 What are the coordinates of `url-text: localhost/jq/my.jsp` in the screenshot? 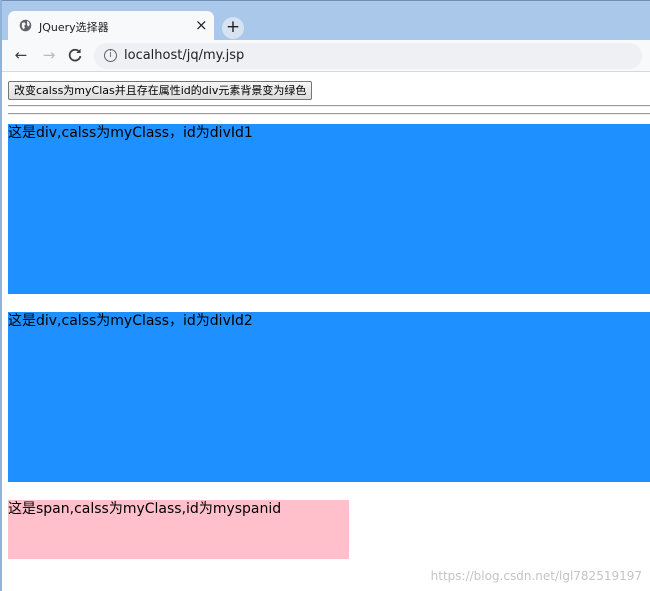 It's located at (184, 55).